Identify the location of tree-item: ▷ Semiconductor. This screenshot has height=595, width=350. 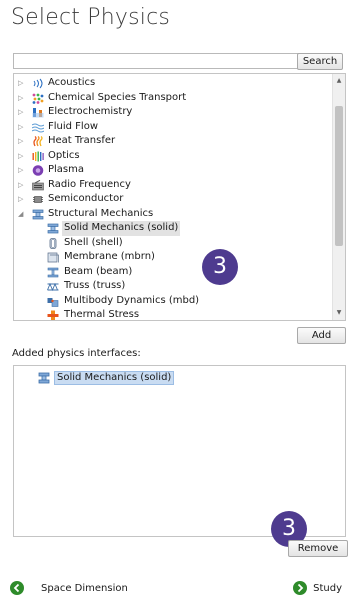
(172, 199).